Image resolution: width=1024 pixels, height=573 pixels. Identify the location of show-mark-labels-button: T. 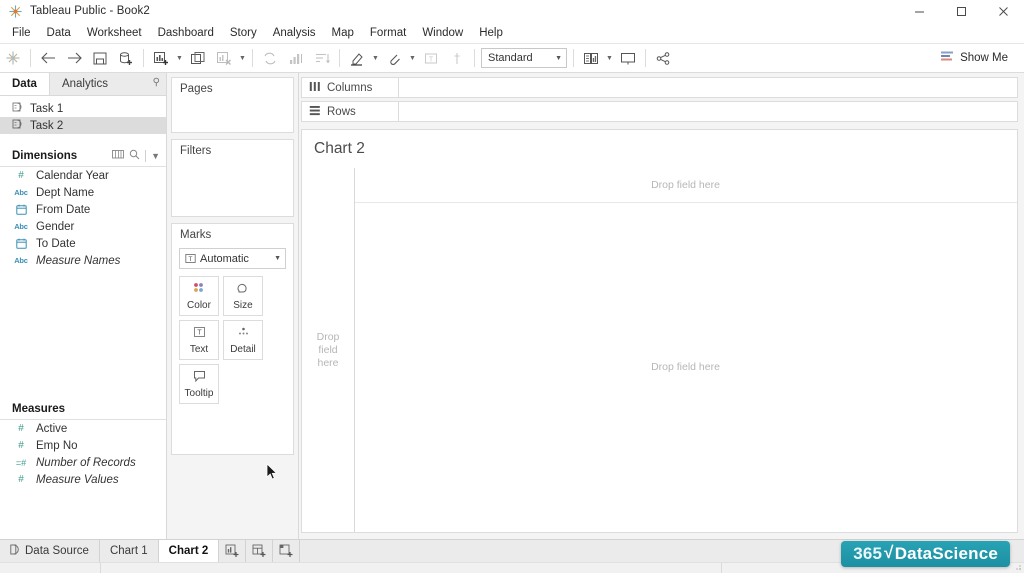
(431, 58).